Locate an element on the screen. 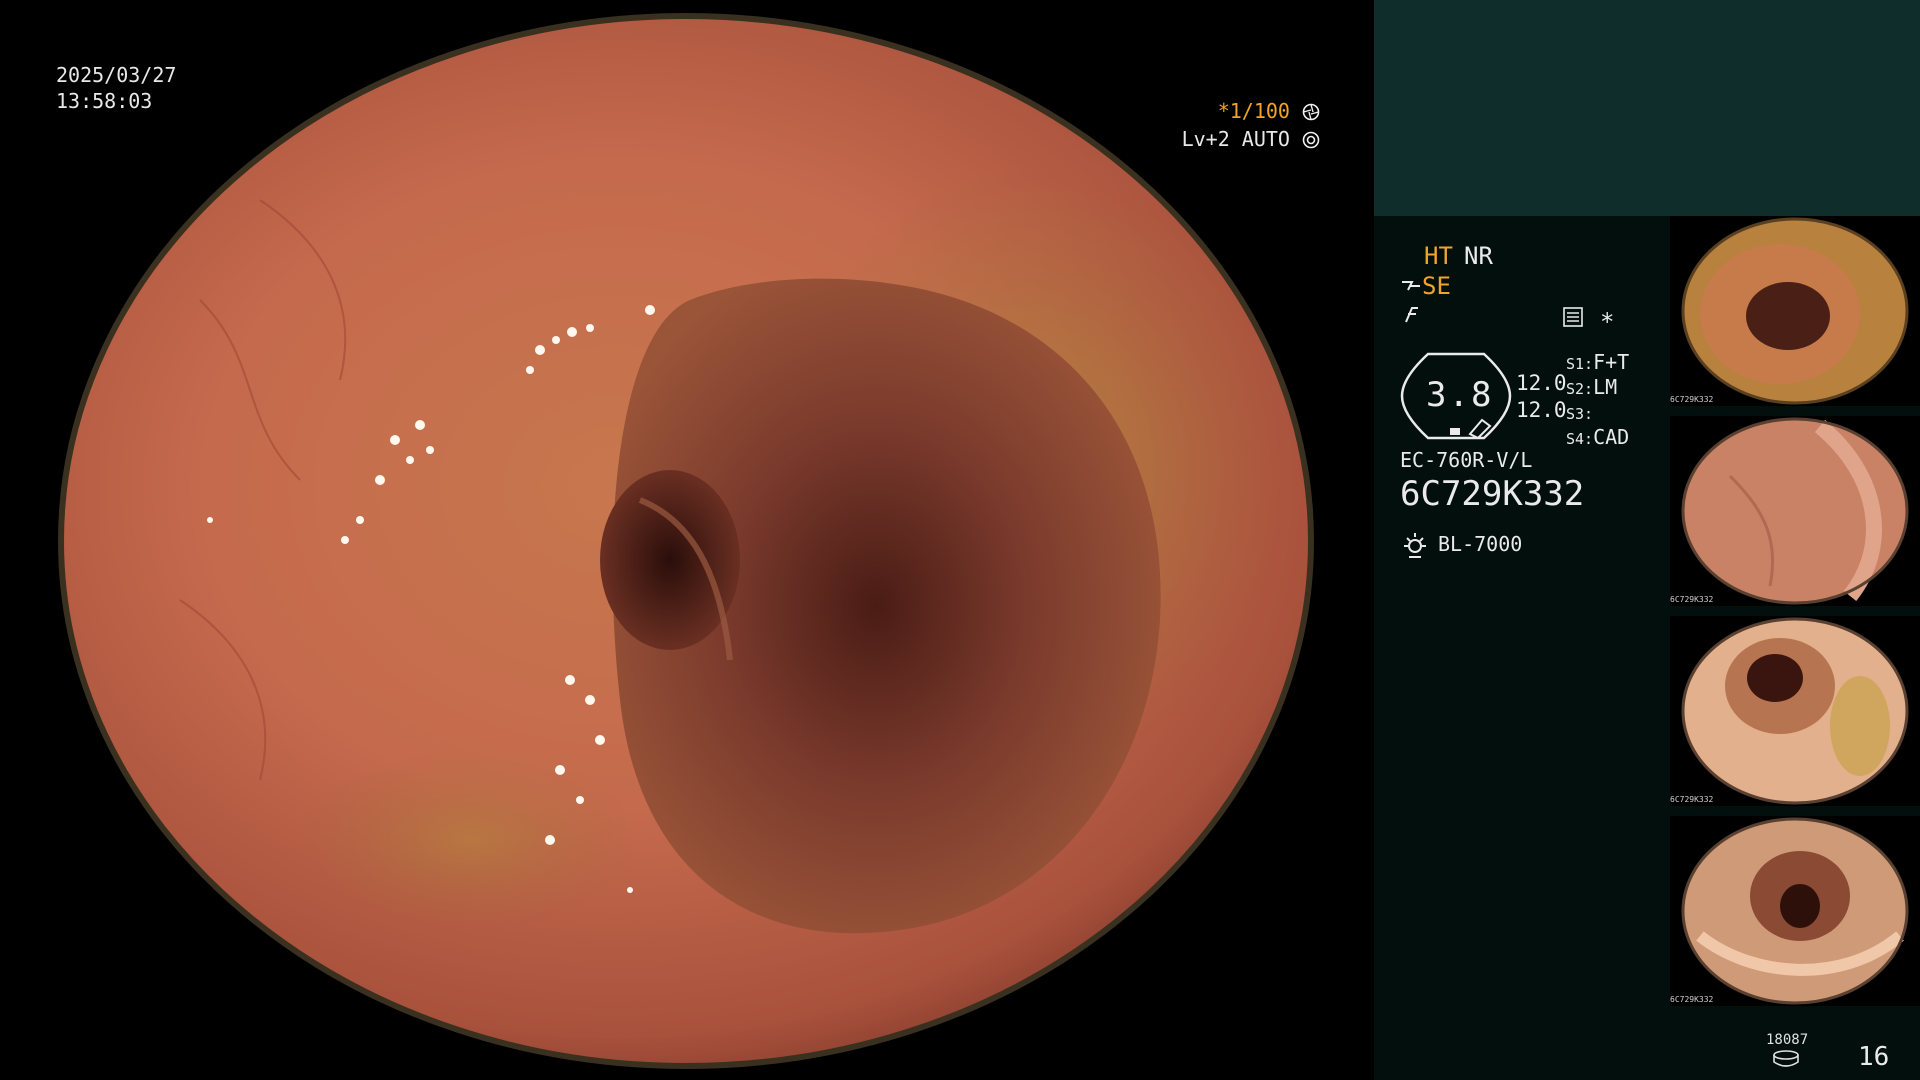  switch-s2: S2:LM is located at coordinates (1591, 387).